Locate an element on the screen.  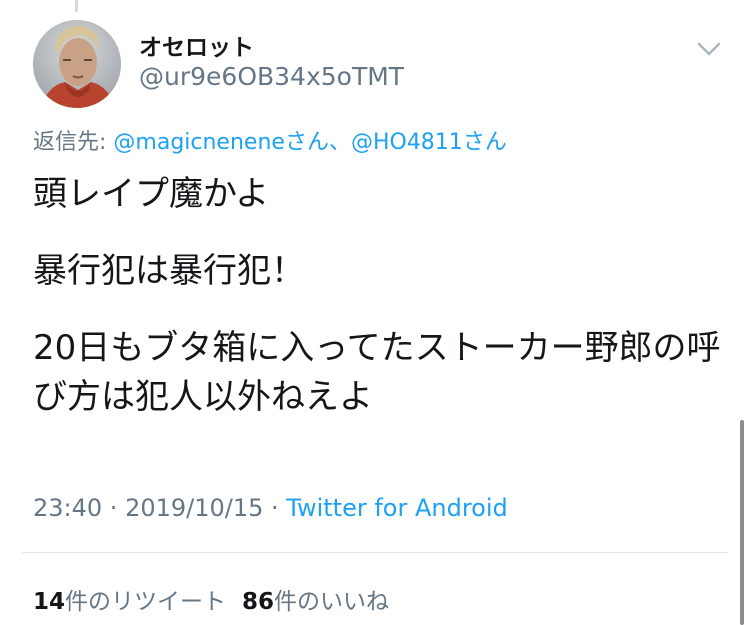
tweet-line-2: 暴行犯は暴行犯！ is located at coordinates (169, 271).